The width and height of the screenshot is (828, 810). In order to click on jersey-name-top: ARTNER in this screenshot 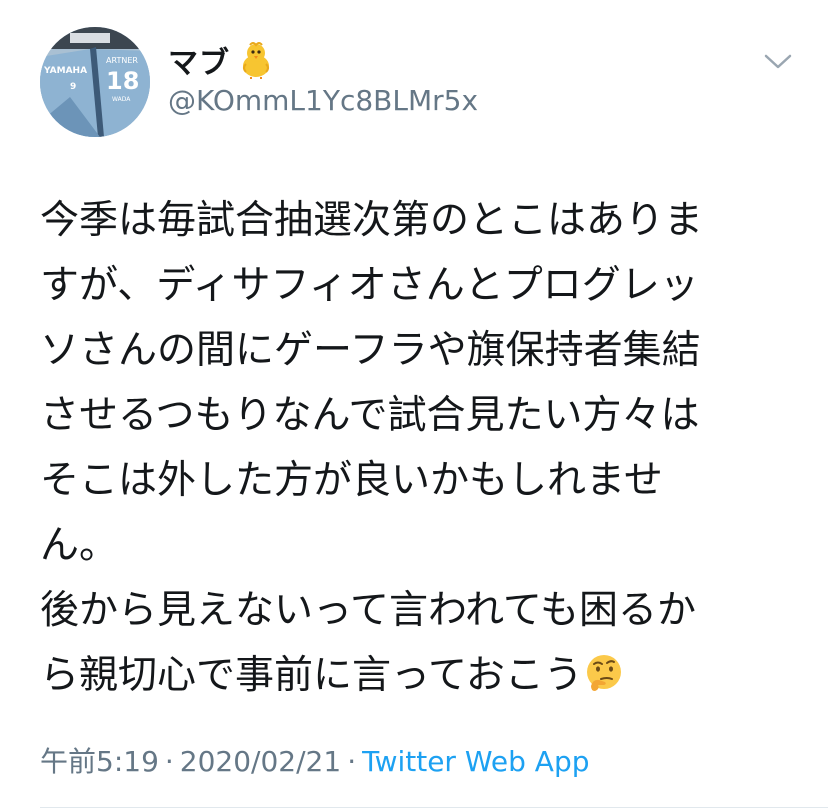, I will do `click(122, 60)`.